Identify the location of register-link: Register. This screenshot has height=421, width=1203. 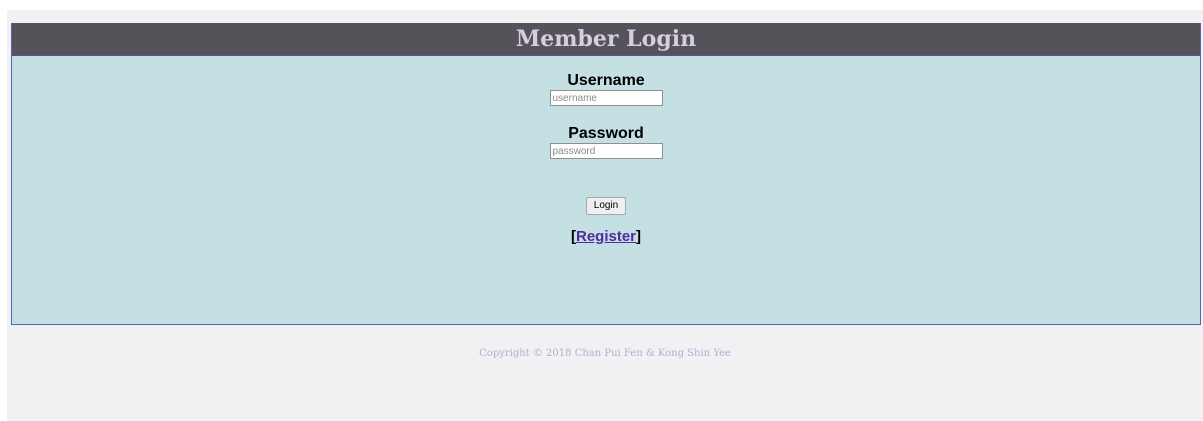
(606, 236).